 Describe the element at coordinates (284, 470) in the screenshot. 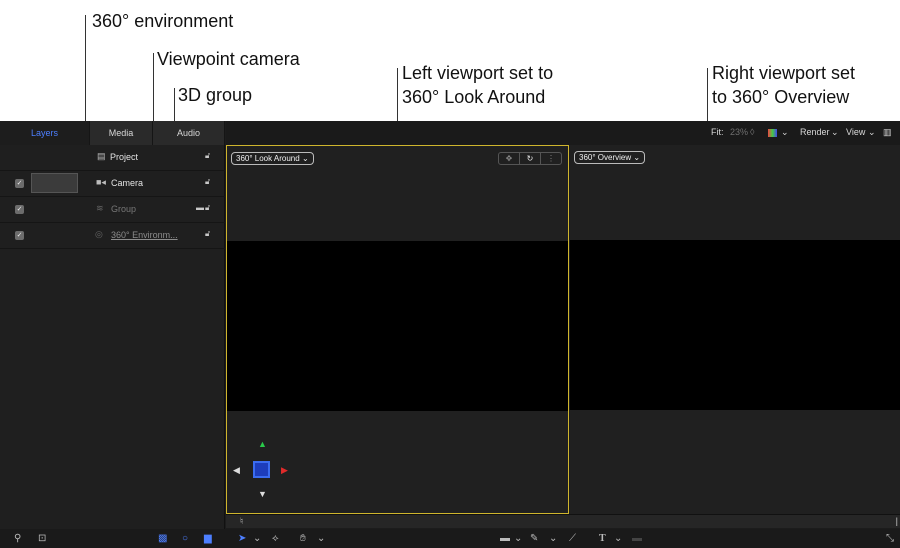

I see `gizmo-right-icon: ▶` at that location.